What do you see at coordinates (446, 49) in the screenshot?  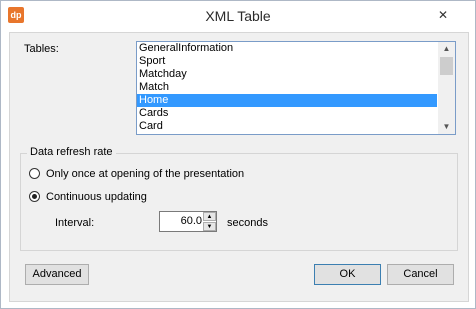 I see `scroll-up-arrow-icon: ▲` at bounding box center [446, 49].